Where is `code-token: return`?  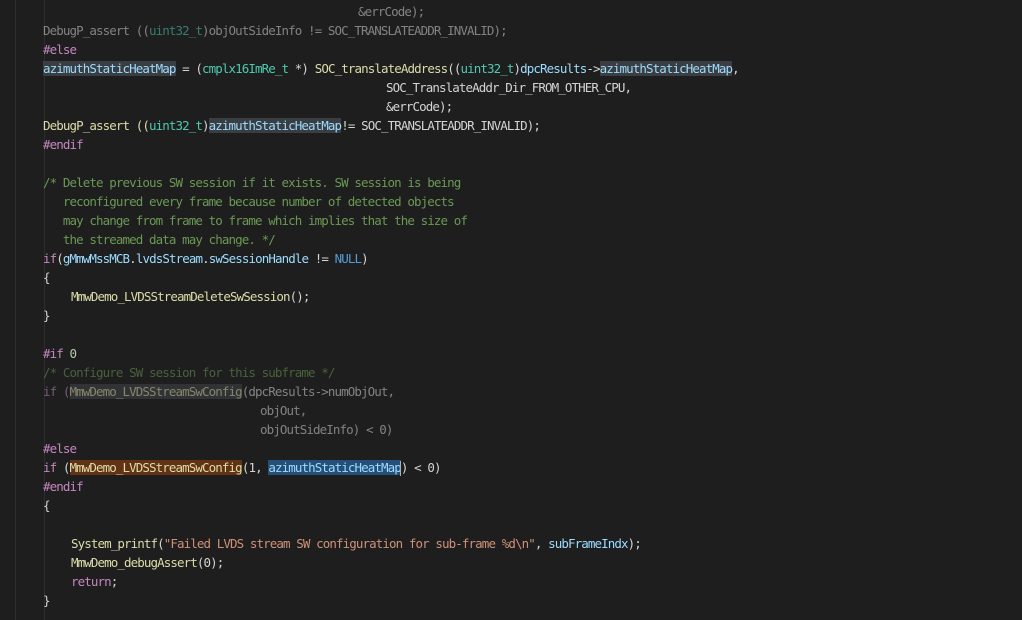 code-token: return is located at coordinates (91, 581).